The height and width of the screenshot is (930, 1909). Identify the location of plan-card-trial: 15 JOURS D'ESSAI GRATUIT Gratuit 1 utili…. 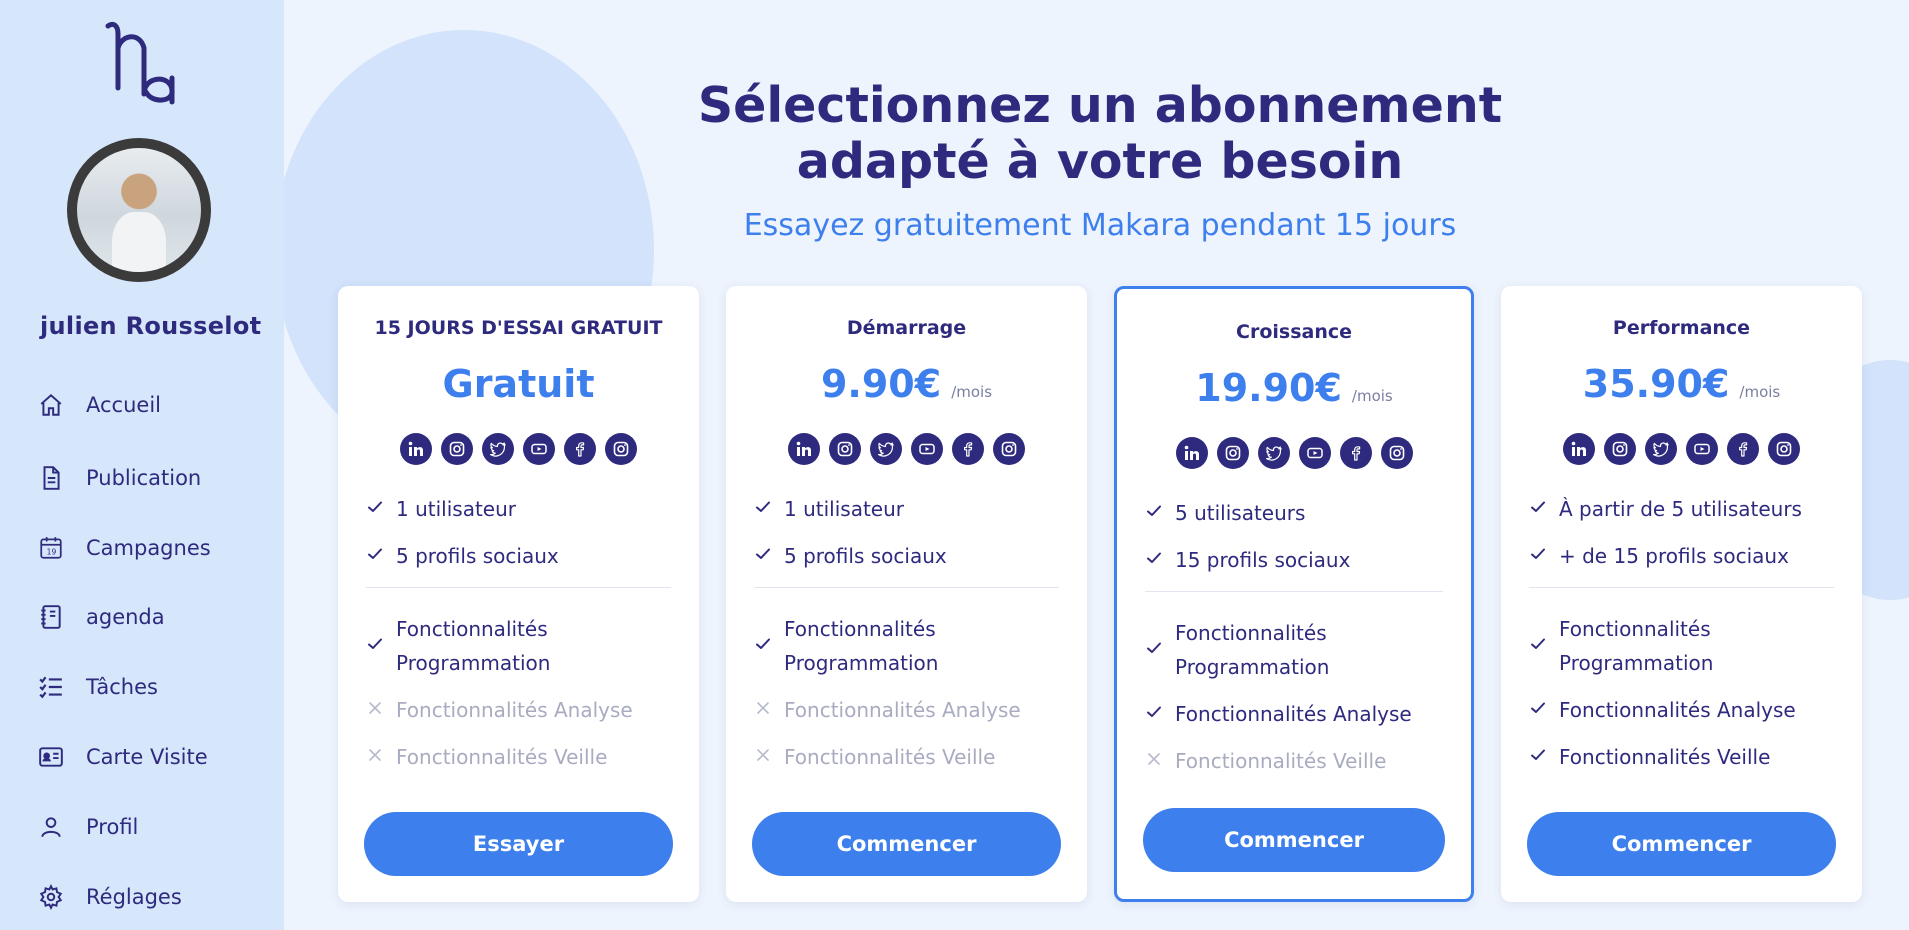
(518, 594).